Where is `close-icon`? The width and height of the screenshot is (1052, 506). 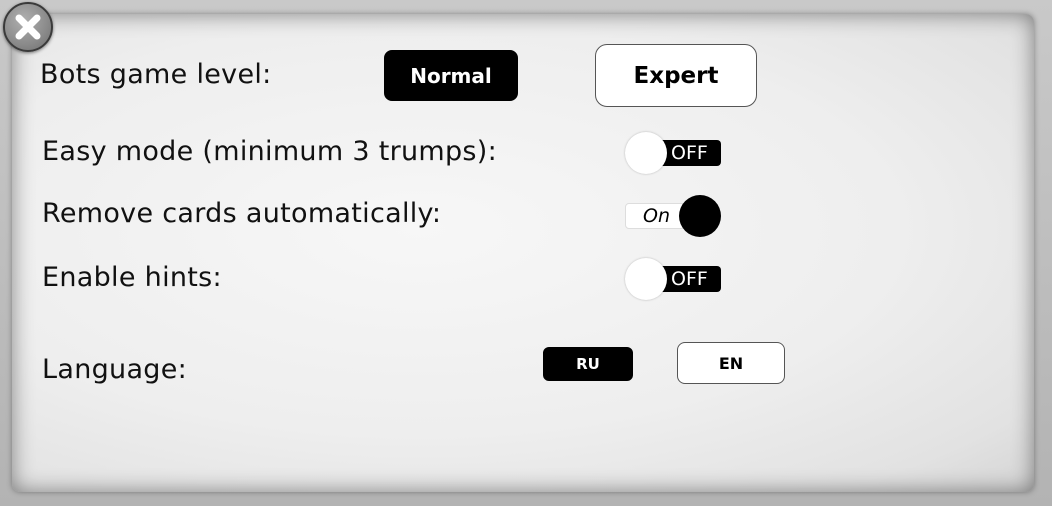 close-icon is located at coordinates (28, 27).